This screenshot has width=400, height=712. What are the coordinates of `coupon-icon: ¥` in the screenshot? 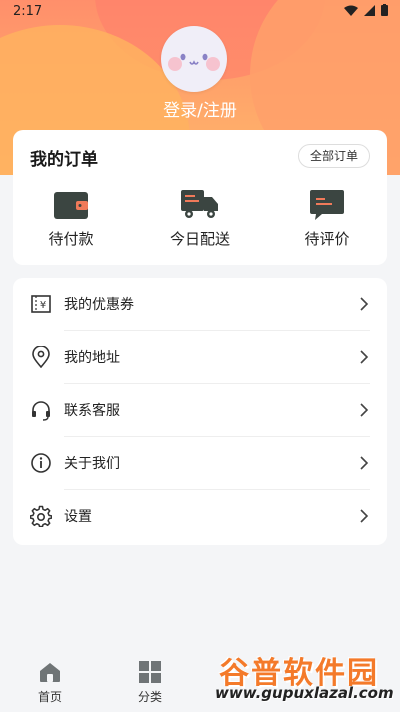 It's located at (41, 304).